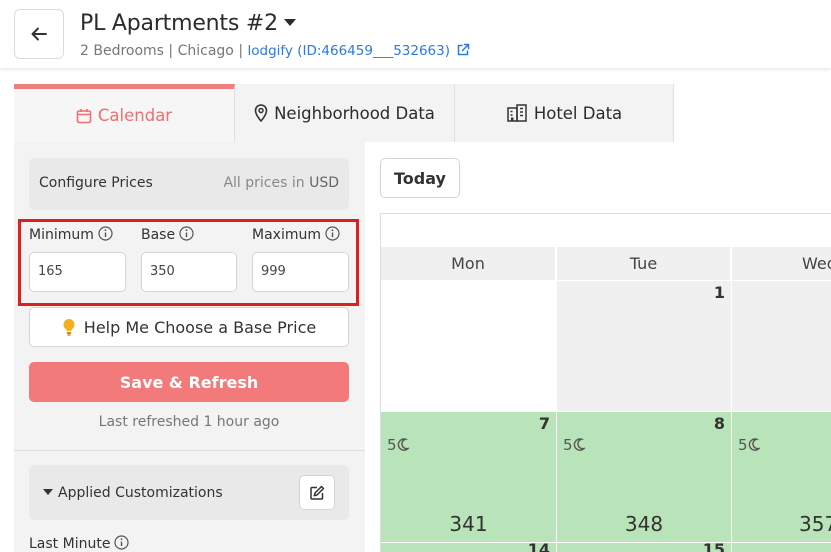 This screenshot has width=831, height=552. What do you see at coordinates (69, 327) in the screenshot?
I see `lightbulb-icon` at bounding box center [69, 327].